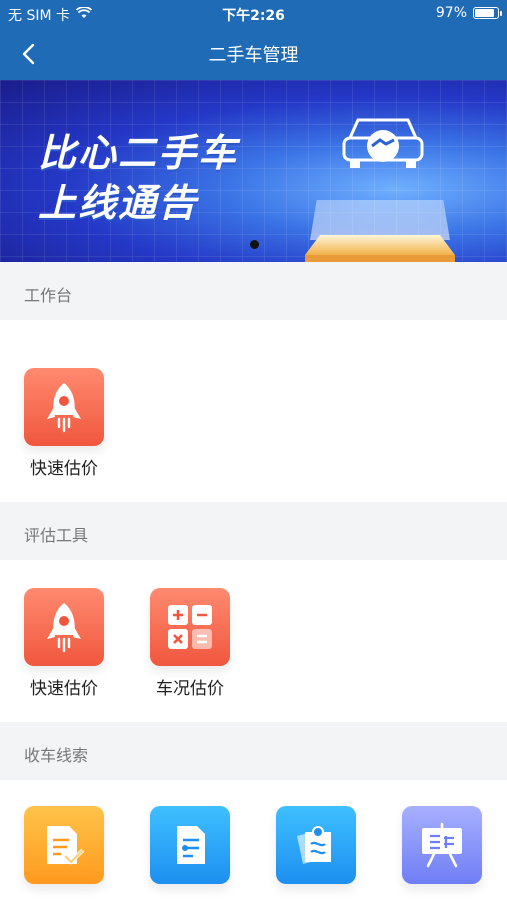 The width and height of the screenshot is (507, 900). I want to click on condition-estimate-tile: 车况估价, so click(190, 643).